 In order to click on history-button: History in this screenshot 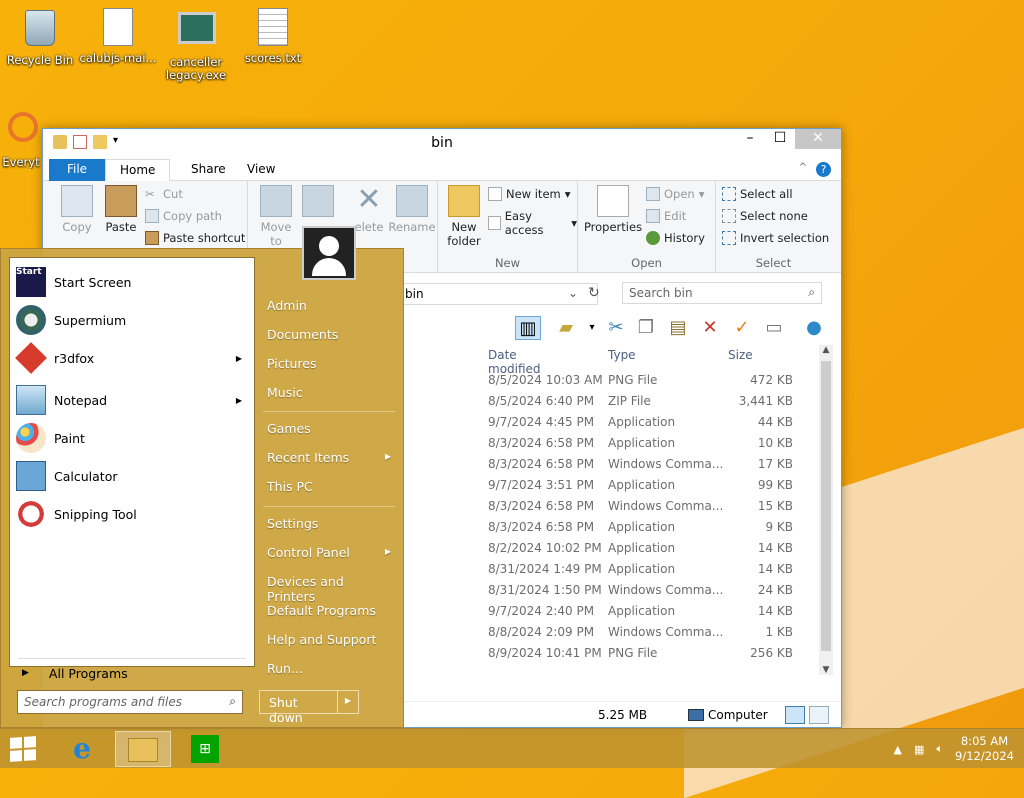, I will do `click(675, 238)`.